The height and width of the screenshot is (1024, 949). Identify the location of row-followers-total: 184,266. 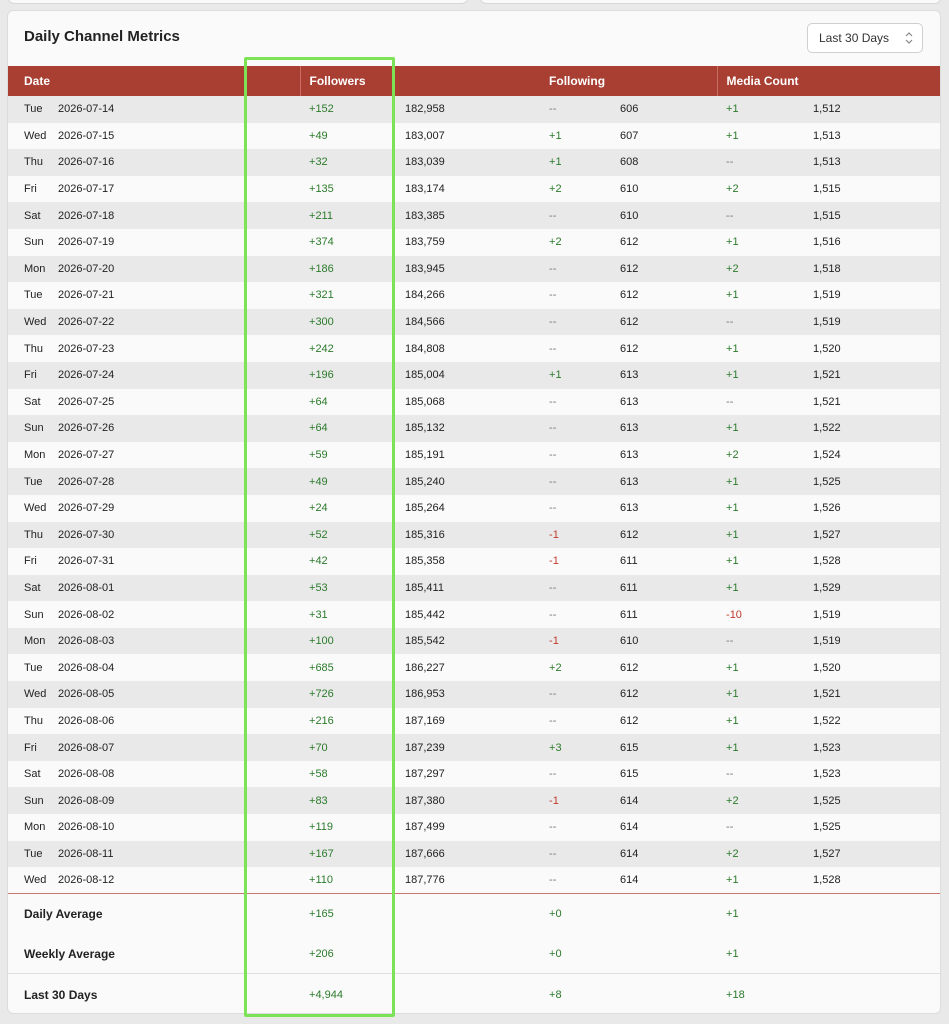
(425, 295).